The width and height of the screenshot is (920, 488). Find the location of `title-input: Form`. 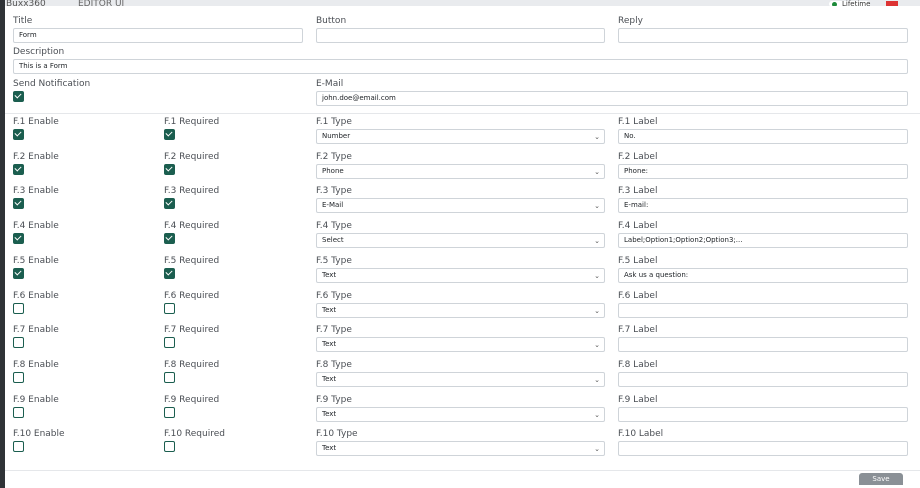

title-input: Form is located at coordinates (158, 35).